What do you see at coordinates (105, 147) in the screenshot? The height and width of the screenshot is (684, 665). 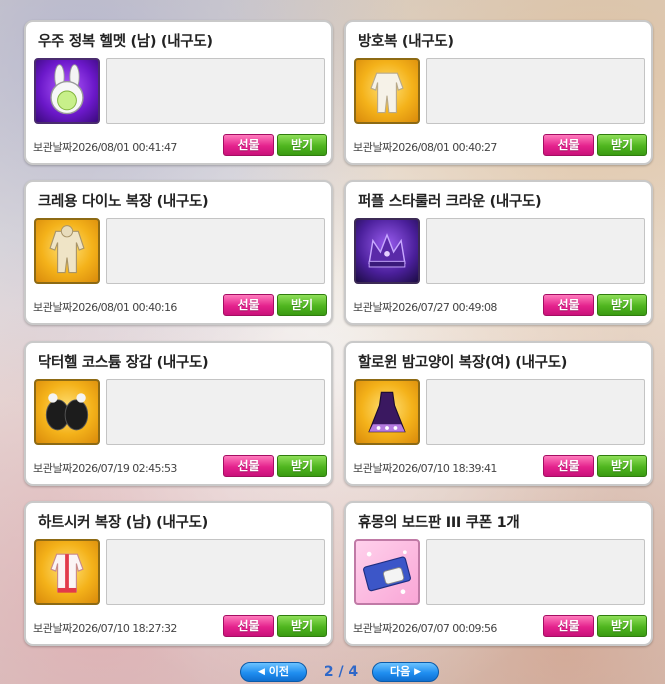 I see `storage-date: 보관날짜2026/08/01 00:41:47` at bounding box center [105, 147].